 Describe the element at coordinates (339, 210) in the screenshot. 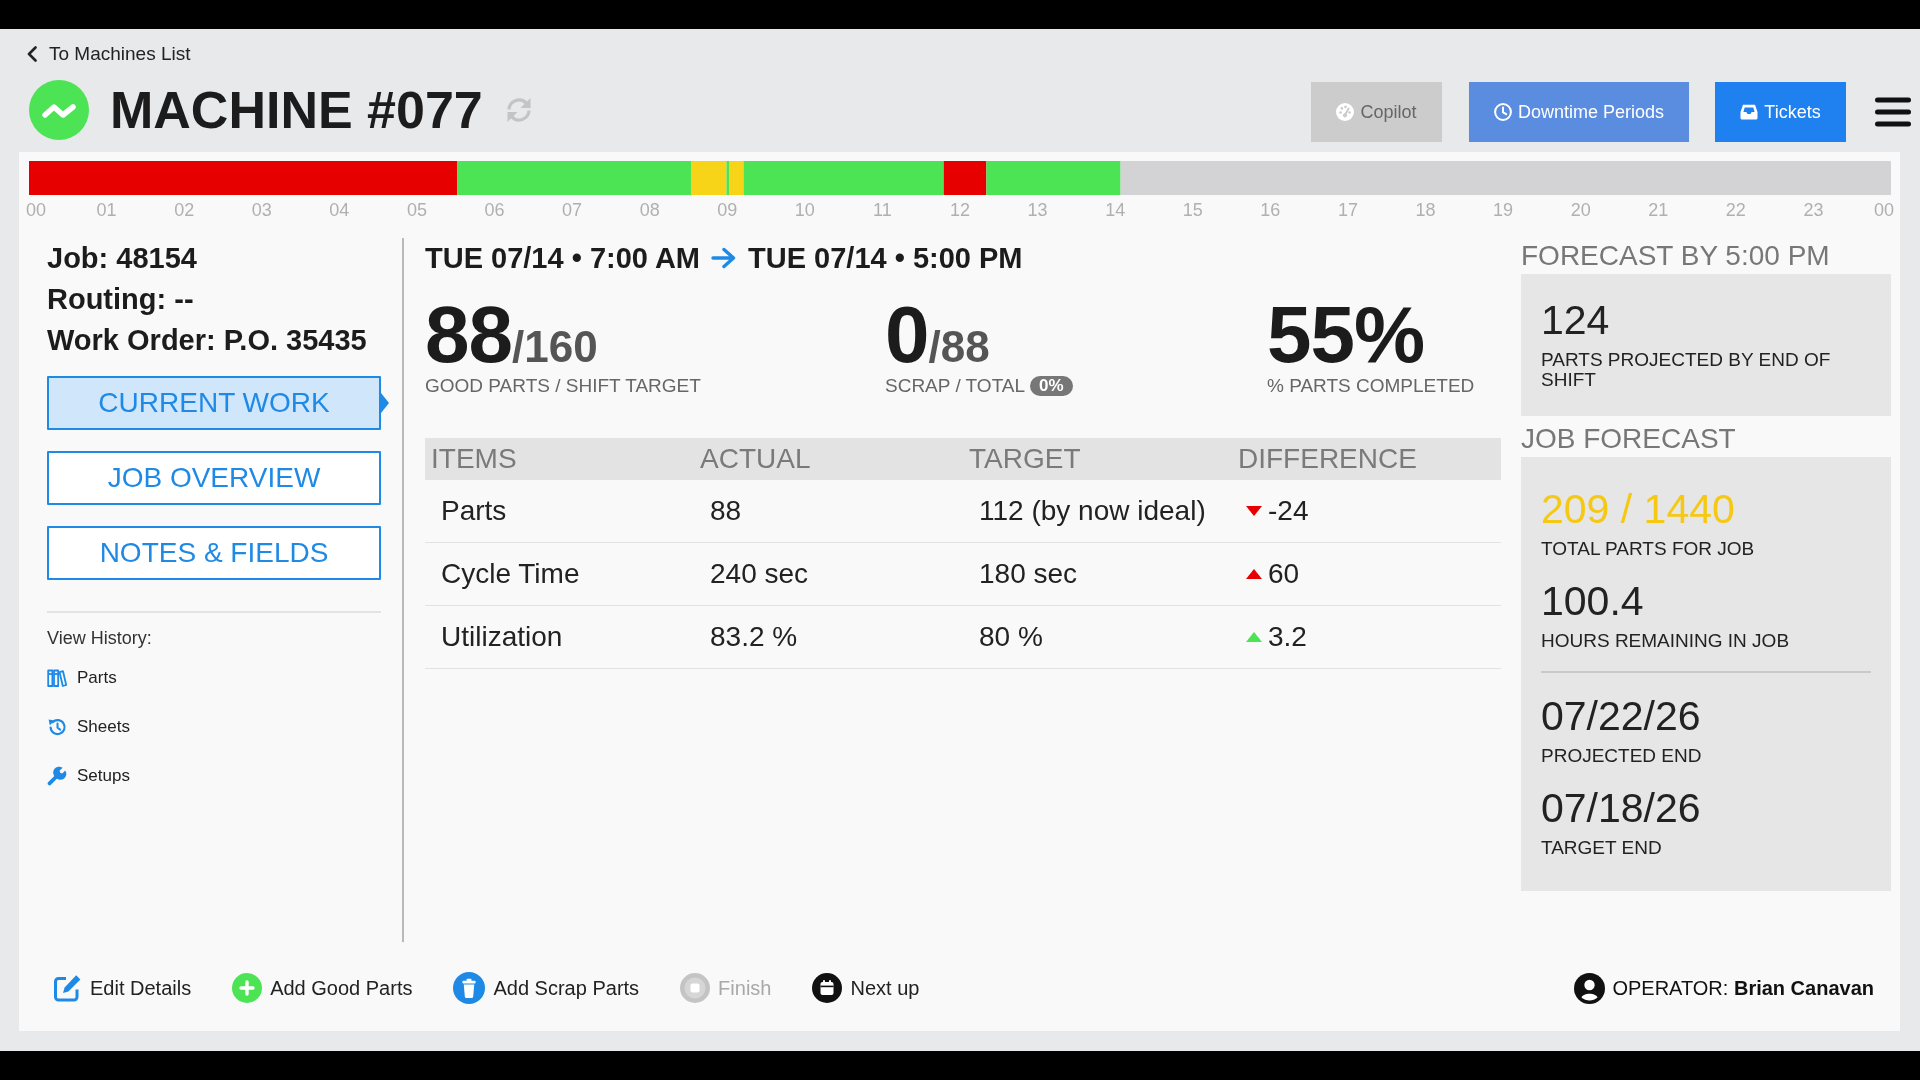

I see `hour-label: 04` at that location.